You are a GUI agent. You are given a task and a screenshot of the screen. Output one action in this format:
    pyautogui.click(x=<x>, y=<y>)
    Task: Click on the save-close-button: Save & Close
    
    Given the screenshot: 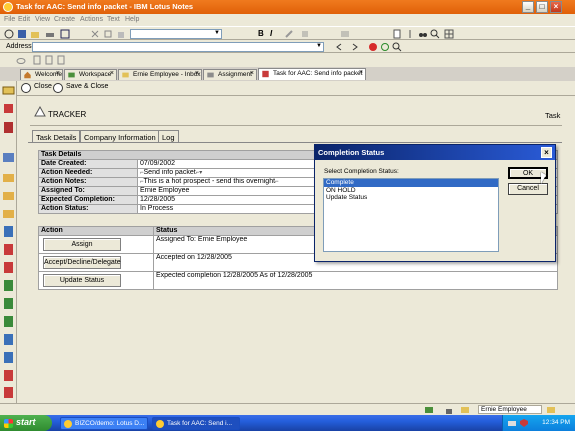 What is the action you would take?
    pyautogui.click(x=80, y=88)
    